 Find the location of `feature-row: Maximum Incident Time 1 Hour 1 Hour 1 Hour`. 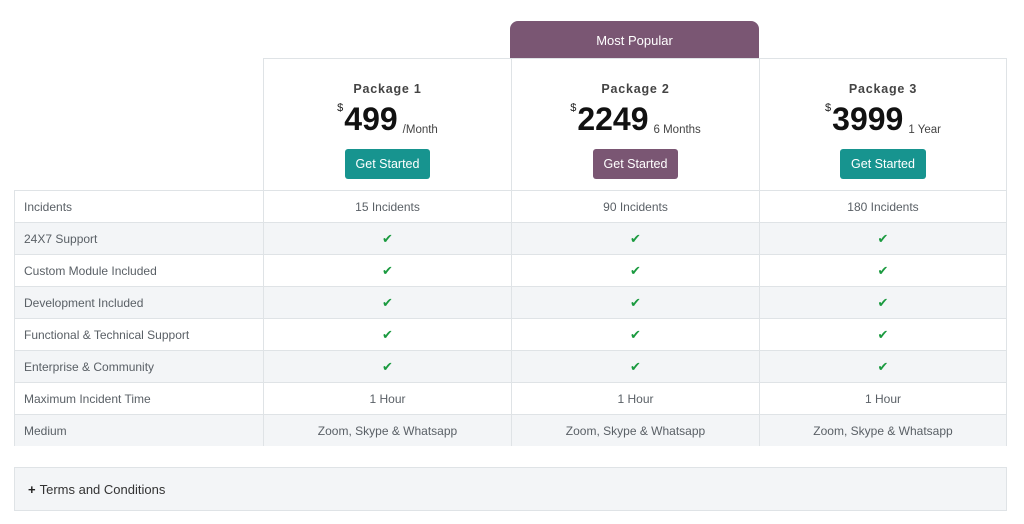

feature-row: Maximum Incident Time 1 Hour 1 Hour 1 Hour is located at coordinates (510, 398).